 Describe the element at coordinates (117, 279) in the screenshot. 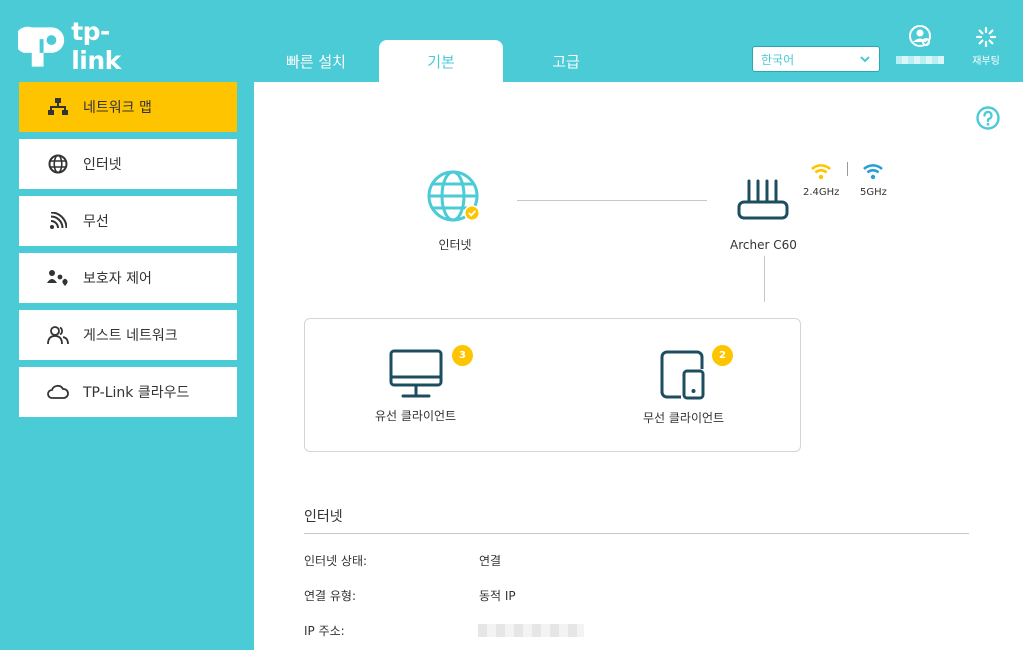

I see `sidebar-item-label: 보호자 제어` at that location.